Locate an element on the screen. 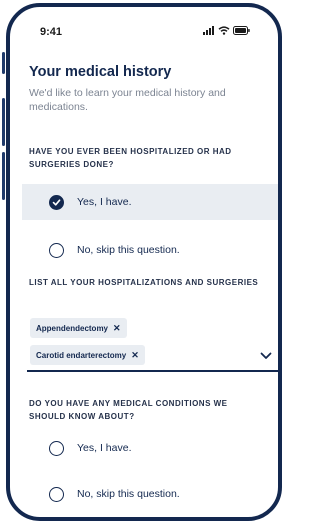 The height and width of the screenshot is (526, 320). option-conditions-no: No, skip this question. is located at coordinates (150, 494).